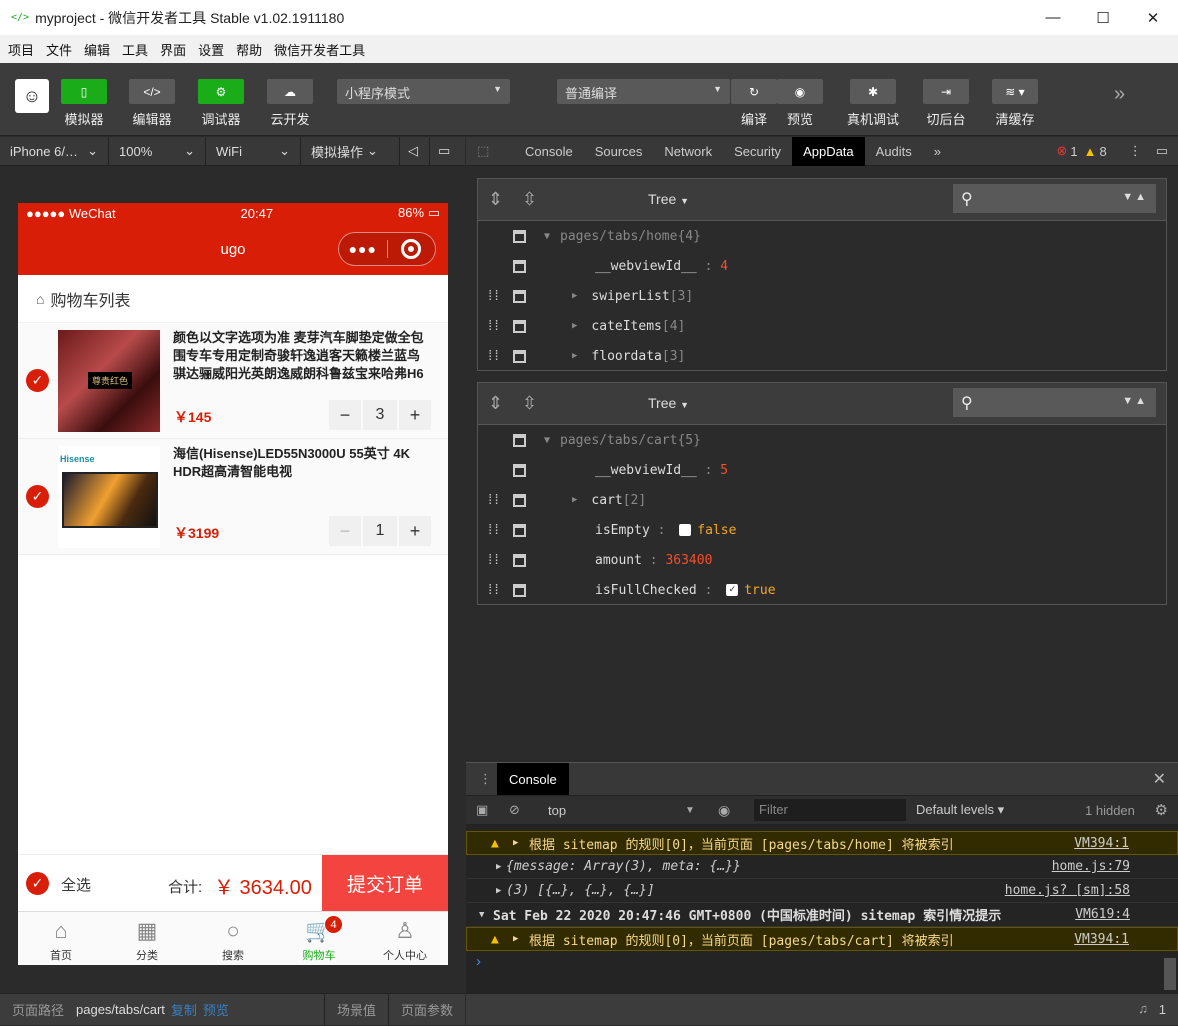 The image size is (1178, 1026). What do you see at coordinates (405, 938) in the screenshot?
I see `tab-profile: ♙ 个人中心` at bounding box center [405, 938].